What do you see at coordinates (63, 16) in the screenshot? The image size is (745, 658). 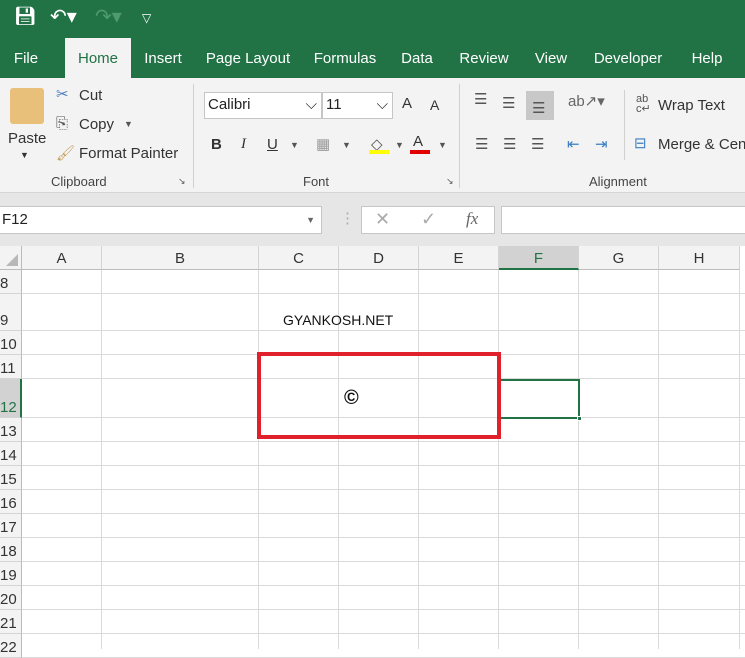 I see `undo-icon: ↶▾` at bounding box center [63, 16].